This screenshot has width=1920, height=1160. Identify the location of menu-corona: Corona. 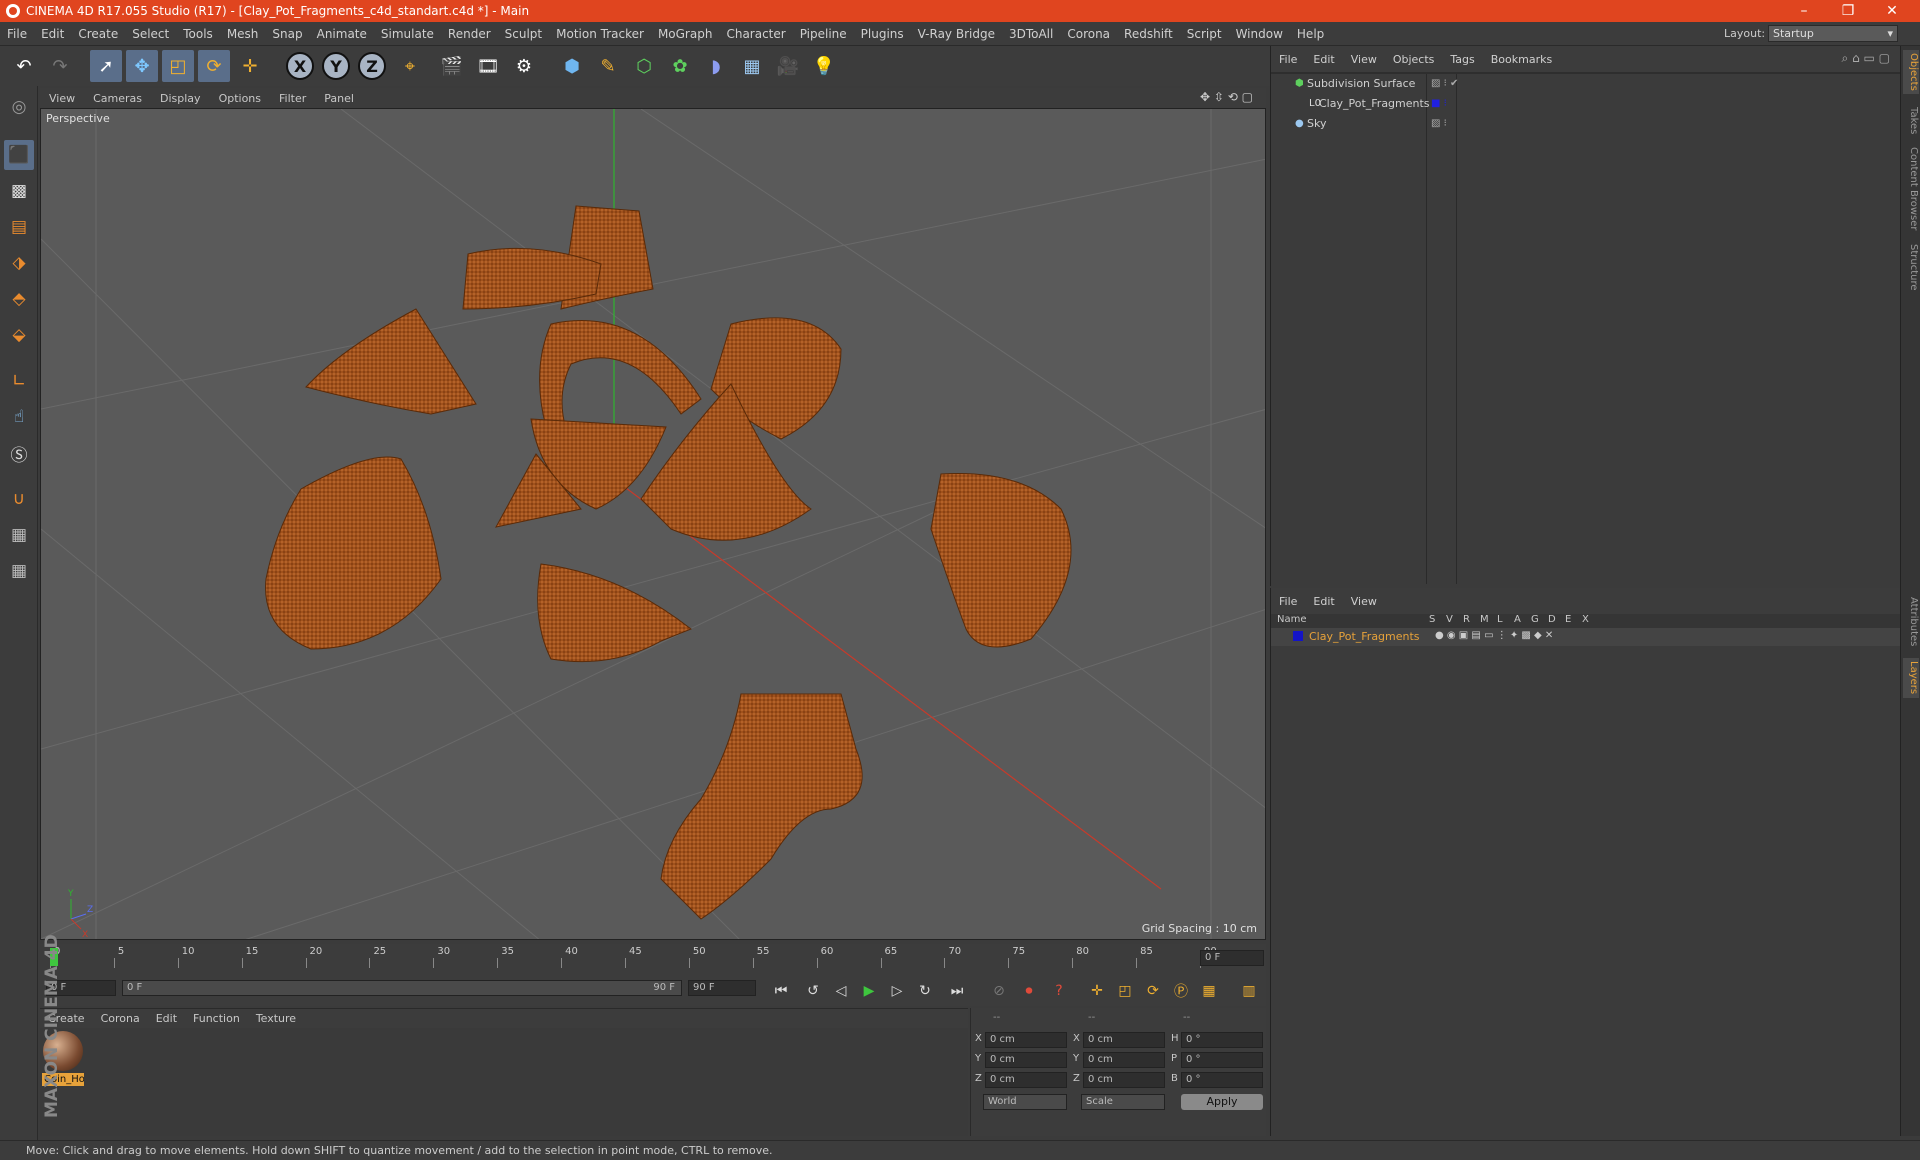
(1088, 34).